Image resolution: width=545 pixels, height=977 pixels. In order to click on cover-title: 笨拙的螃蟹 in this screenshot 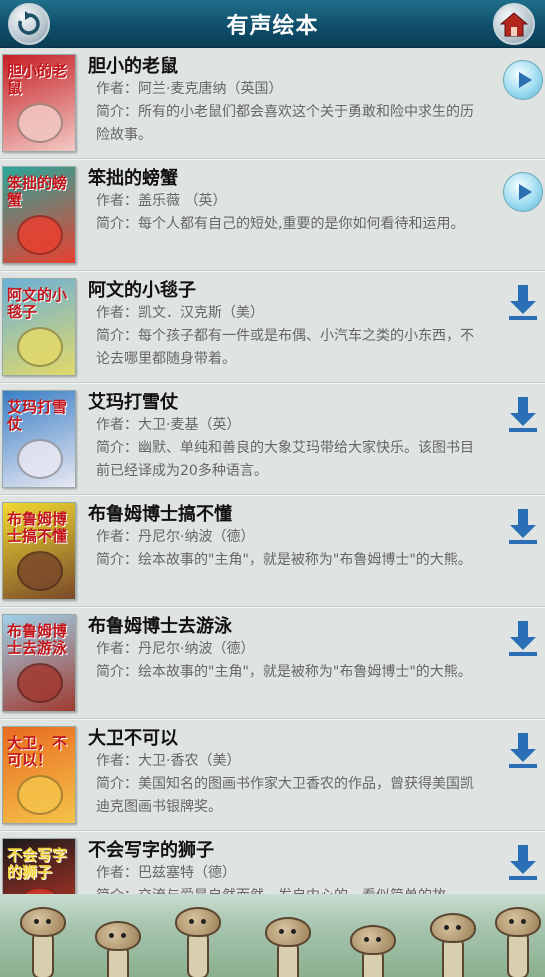, I will do `click(37, 191)`.